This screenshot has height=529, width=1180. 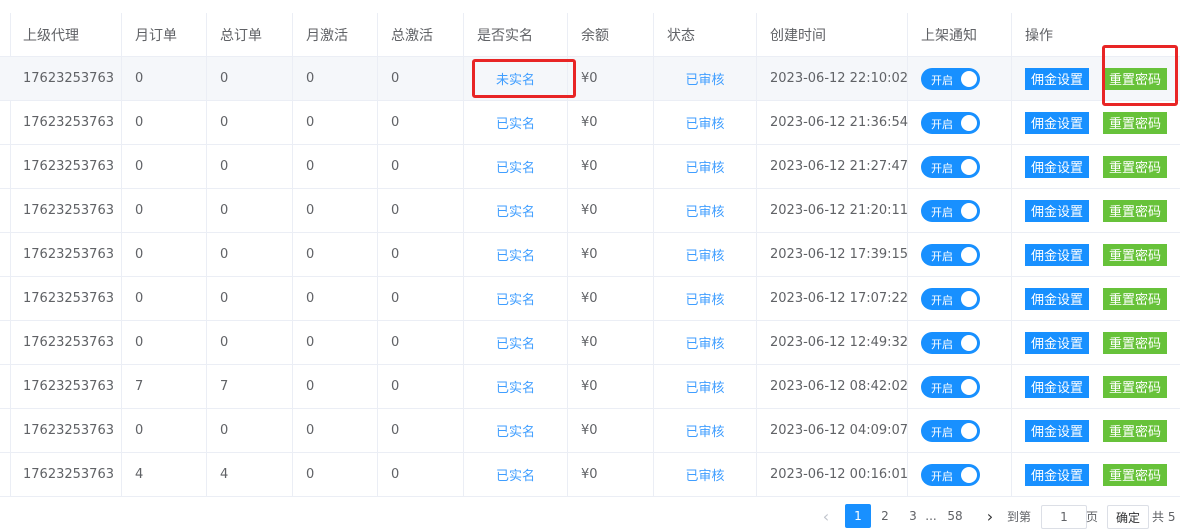 What do you see at coordinates (705, 34) in the screenshot?
I see `header-status: 状态` at bounding box center [705, 34].